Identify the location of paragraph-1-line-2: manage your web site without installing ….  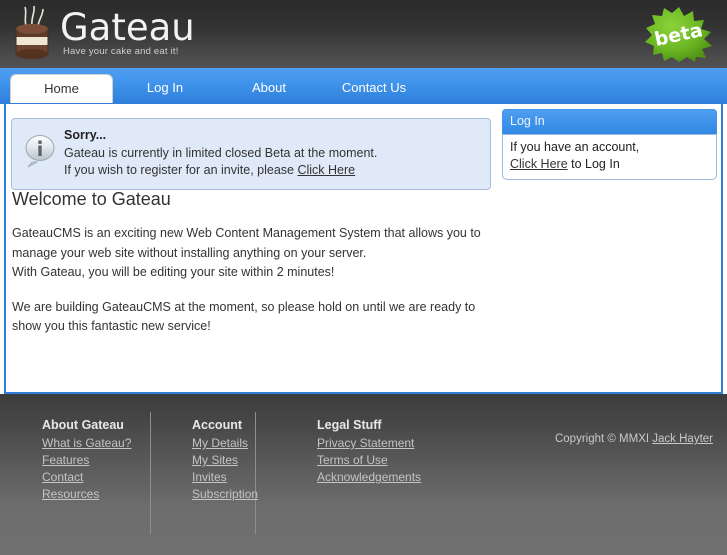
(189, 252).